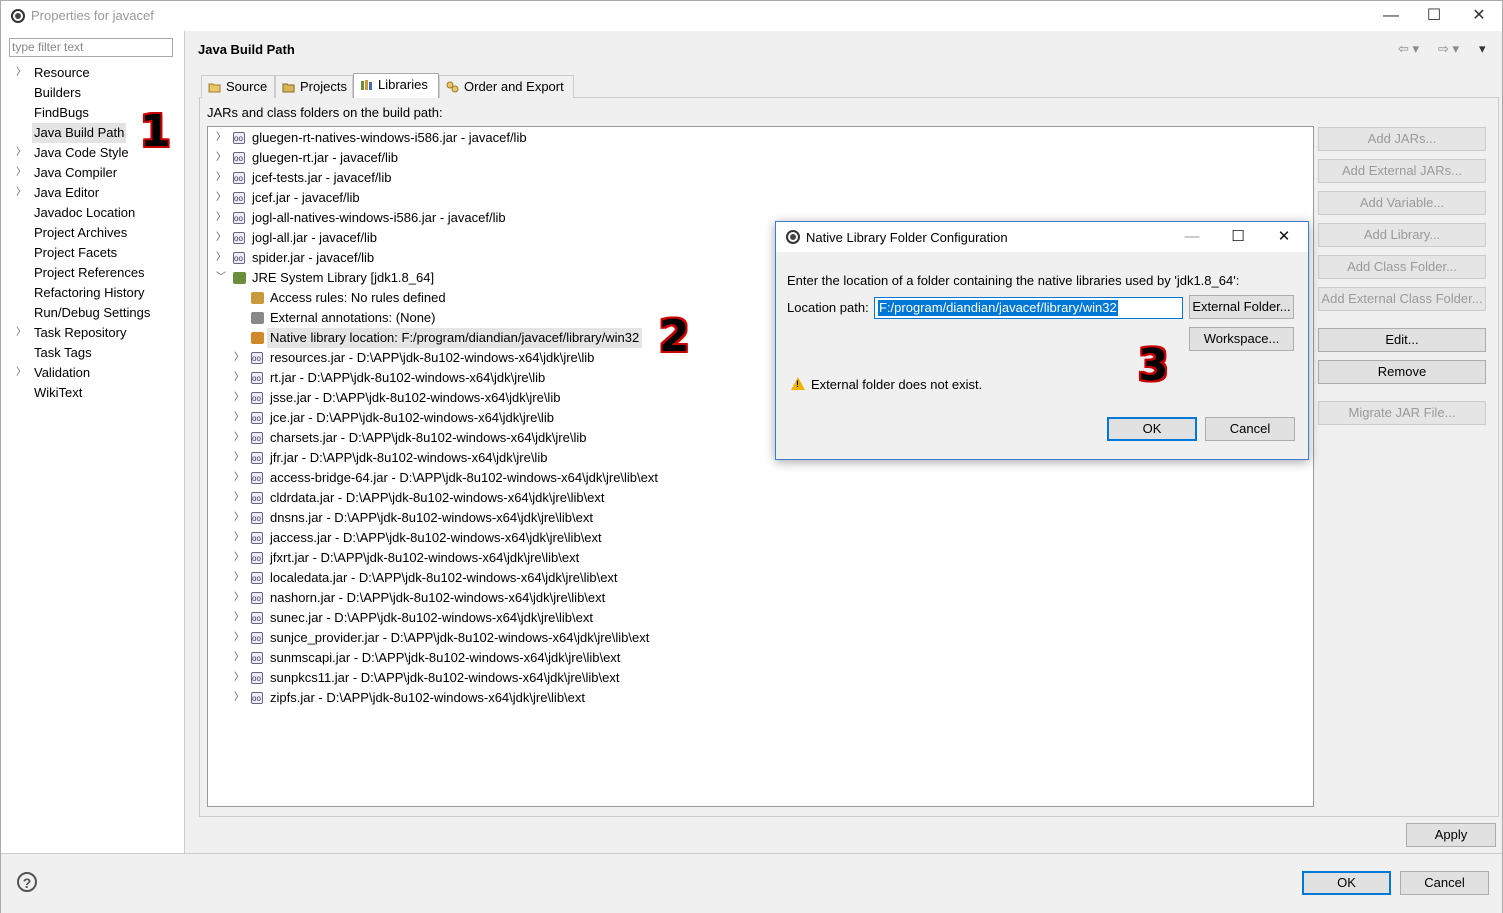 The width and height of the screenshot is (1503, 913). What do you see at coordinates (506, 86) in the screenshot?
I see `tab-order-and-export: Order and Export` at bounding box center [506, 86].